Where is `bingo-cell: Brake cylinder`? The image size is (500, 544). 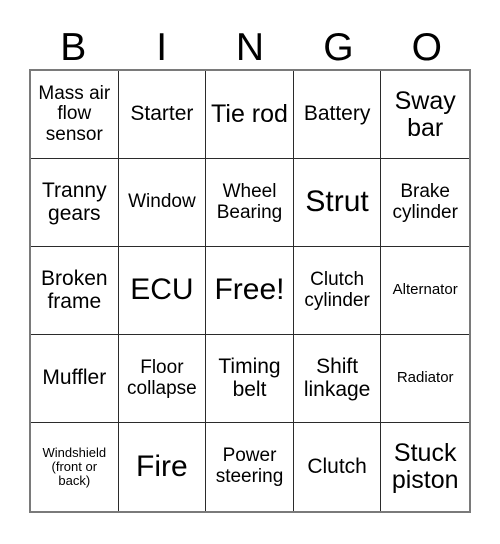
bingo-cell: Brake cylinder is located at coordinates (425, 203).